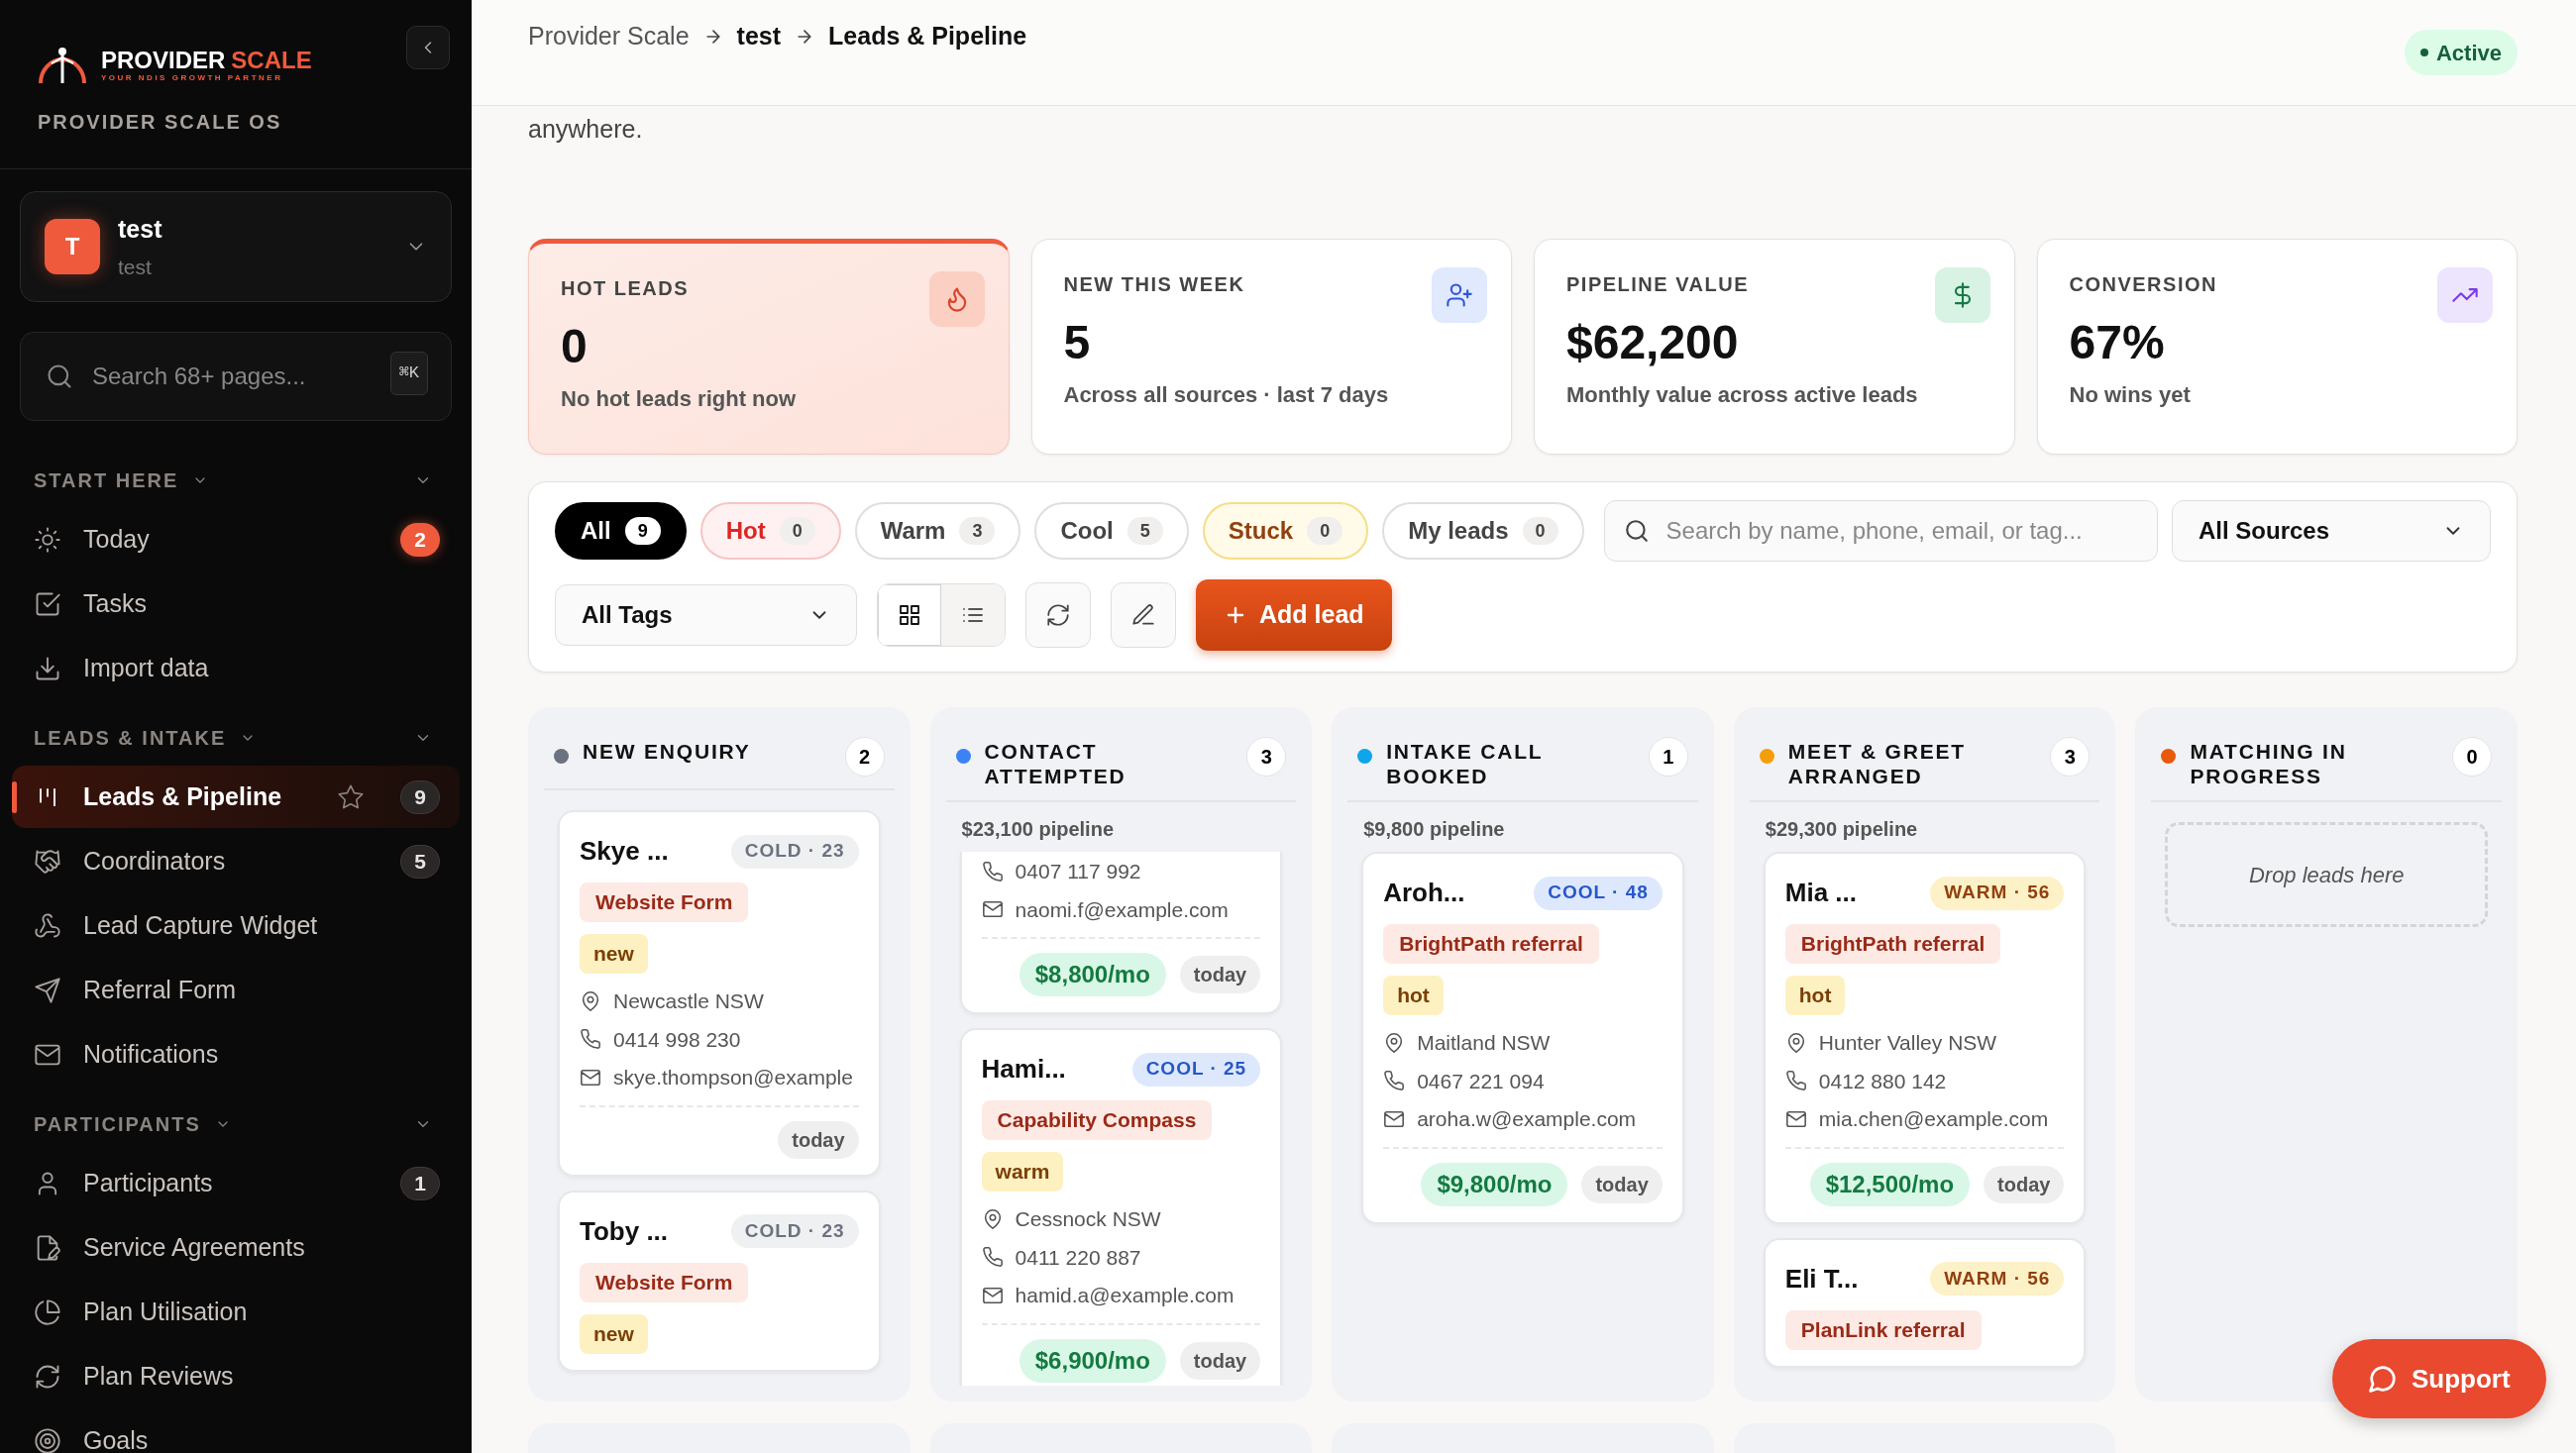 This screenshot has height=1453, width=2576. Describe the element at coordinates (118, 1124) in the screenshot. I see `section-heading: PARTICIPANTS` at that location.